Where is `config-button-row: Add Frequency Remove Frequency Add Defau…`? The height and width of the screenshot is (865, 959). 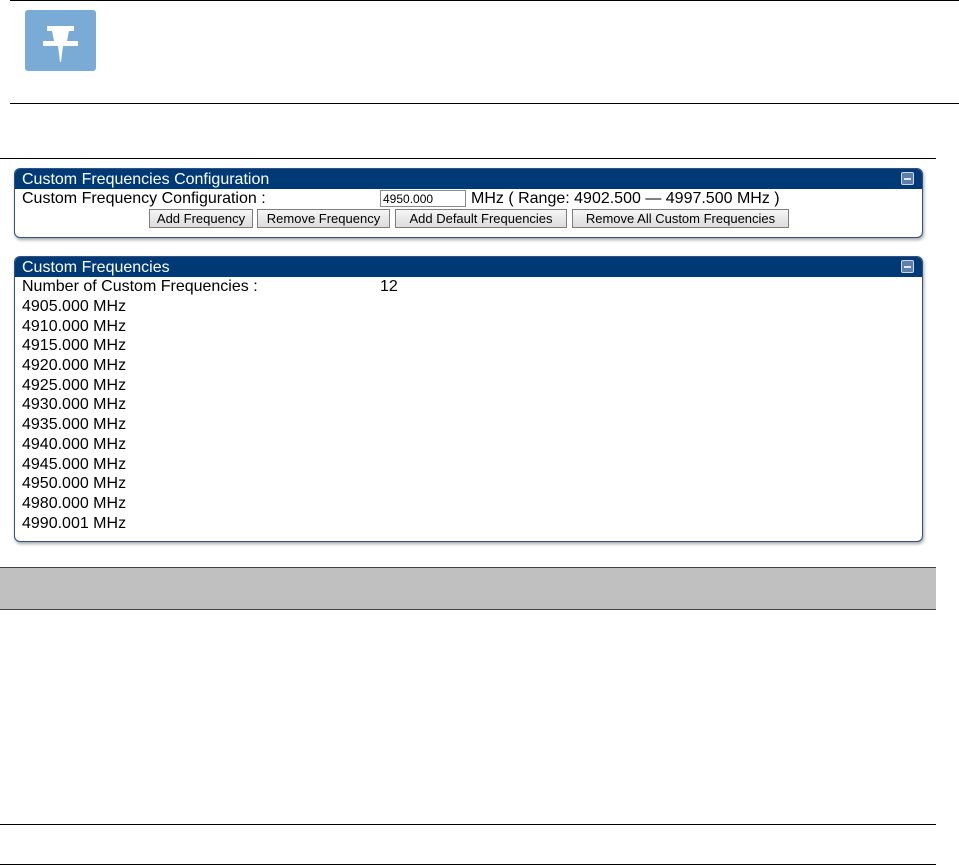
config-button-row: Add Frequency Remove Frequency Add Defau… is located at coordinates (468, 218).